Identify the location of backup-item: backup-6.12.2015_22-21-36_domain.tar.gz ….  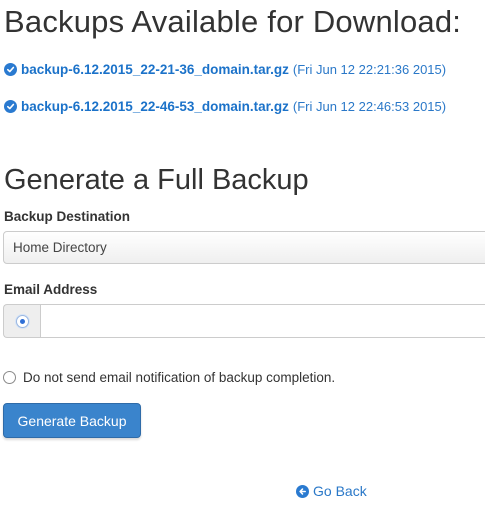
(225, 69).